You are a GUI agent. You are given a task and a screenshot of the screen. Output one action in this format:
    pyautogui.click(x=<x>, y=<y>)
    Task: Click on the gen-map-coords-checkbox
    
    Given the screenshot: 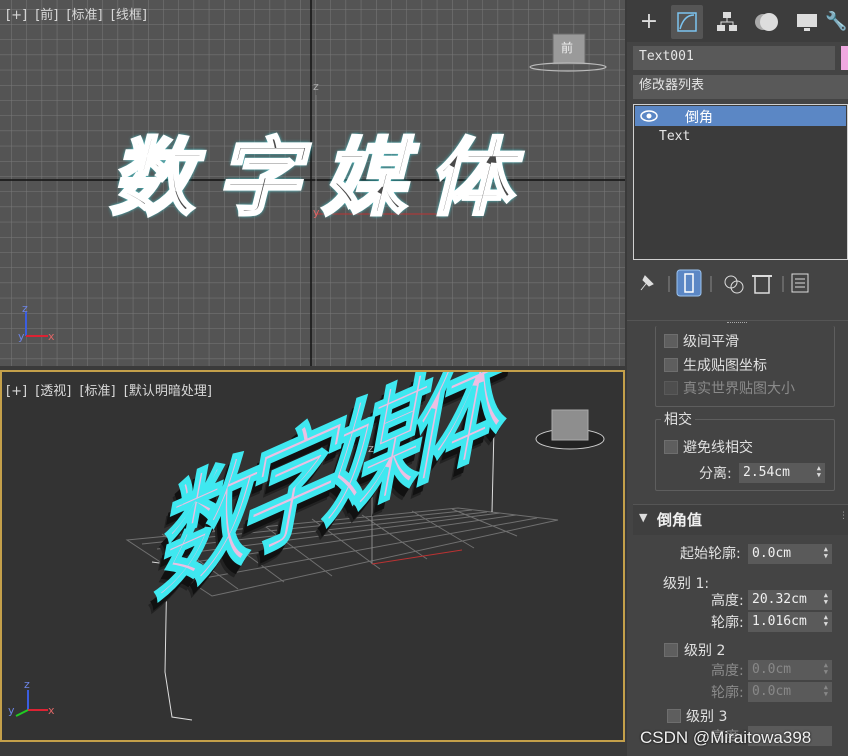 What is the action you would take?
    pyautogui.click(x=671, y=365)
    